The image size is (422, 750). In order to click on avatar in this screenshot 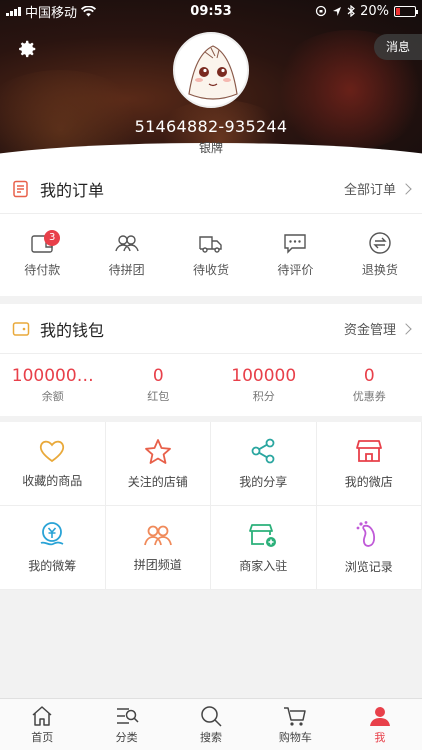, I will do `click(211, 70)`.